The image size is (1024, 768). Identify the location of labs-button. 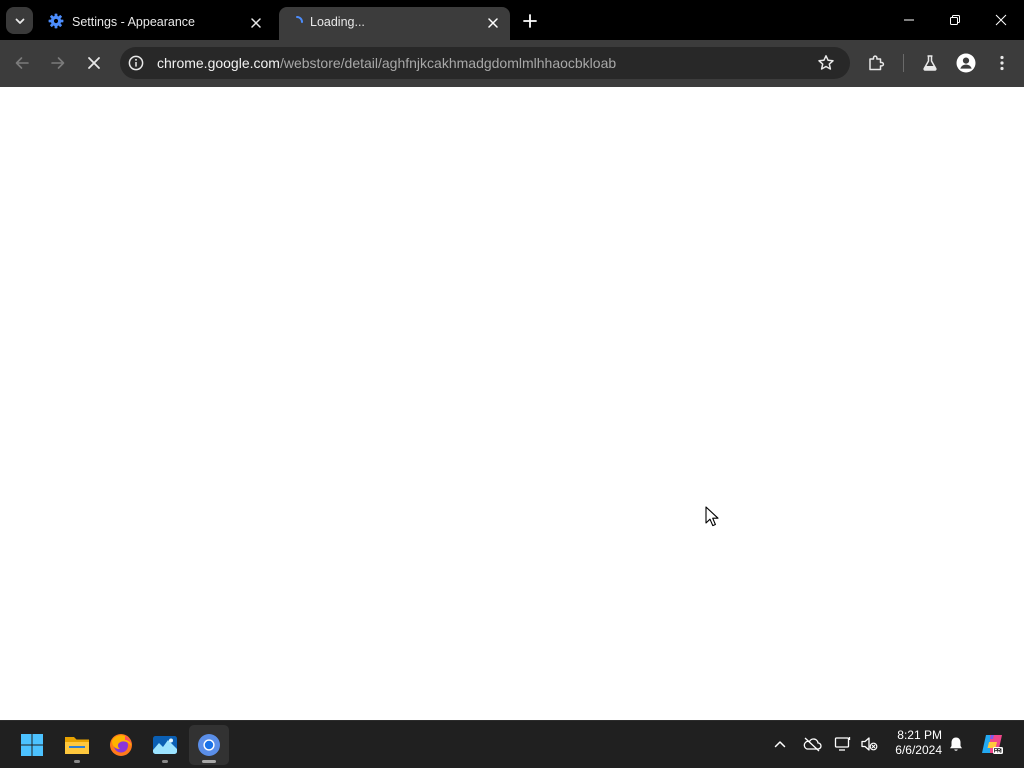
(930, 63).